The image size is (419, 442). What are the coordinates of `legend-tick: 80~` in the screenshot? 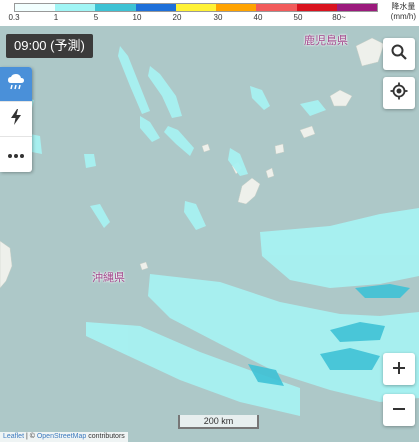 It's located at (339, 17).